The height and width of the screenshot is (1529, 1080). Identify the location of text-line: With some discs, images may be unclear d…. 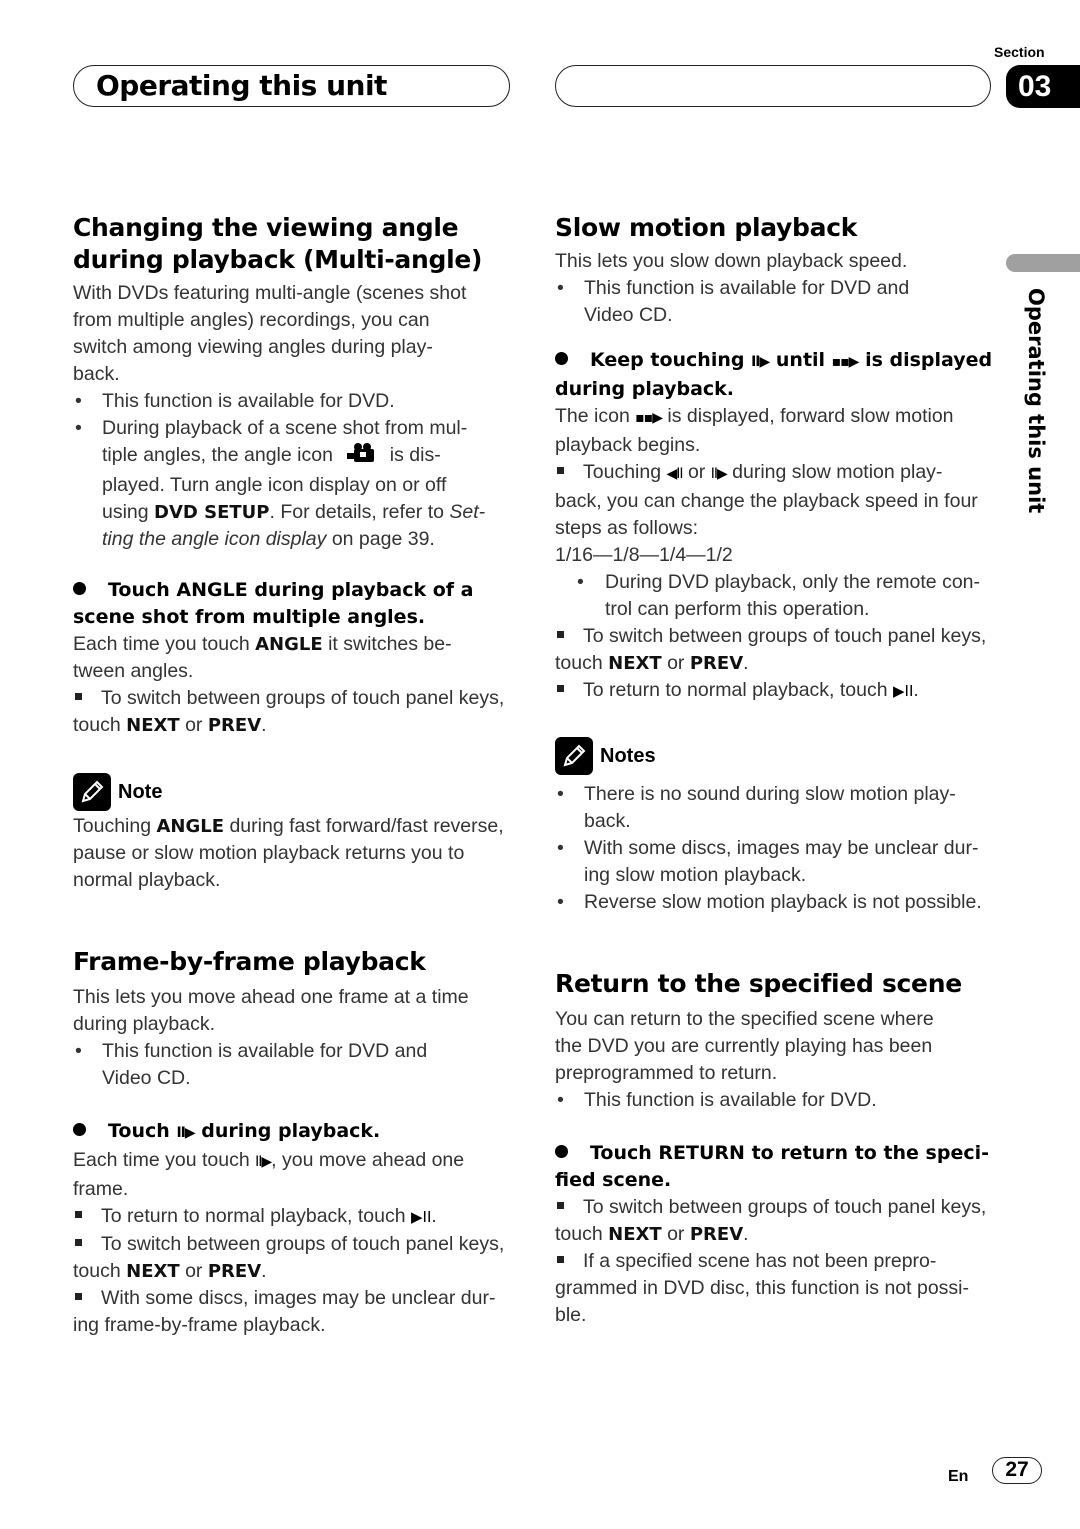
(781, 848).